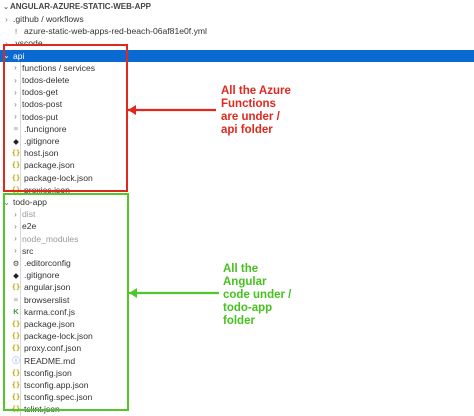 Image resolution: width=474 pixels, height=416 pixels. I want to click on tree-row-label: .github / workflows, so click(48, 19).